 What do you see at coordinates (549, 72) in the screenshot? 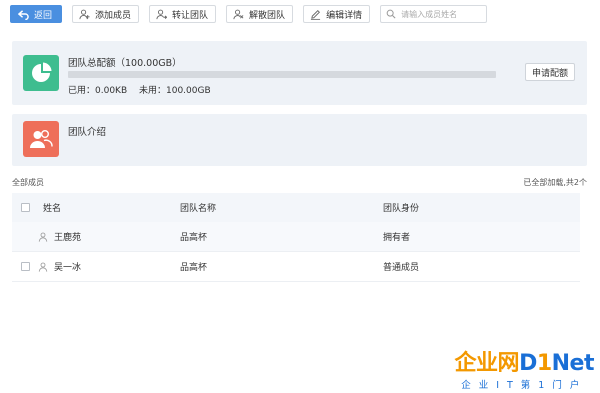
I see `apply-quota-button: 申请配额` at bounding box center [549, 72].